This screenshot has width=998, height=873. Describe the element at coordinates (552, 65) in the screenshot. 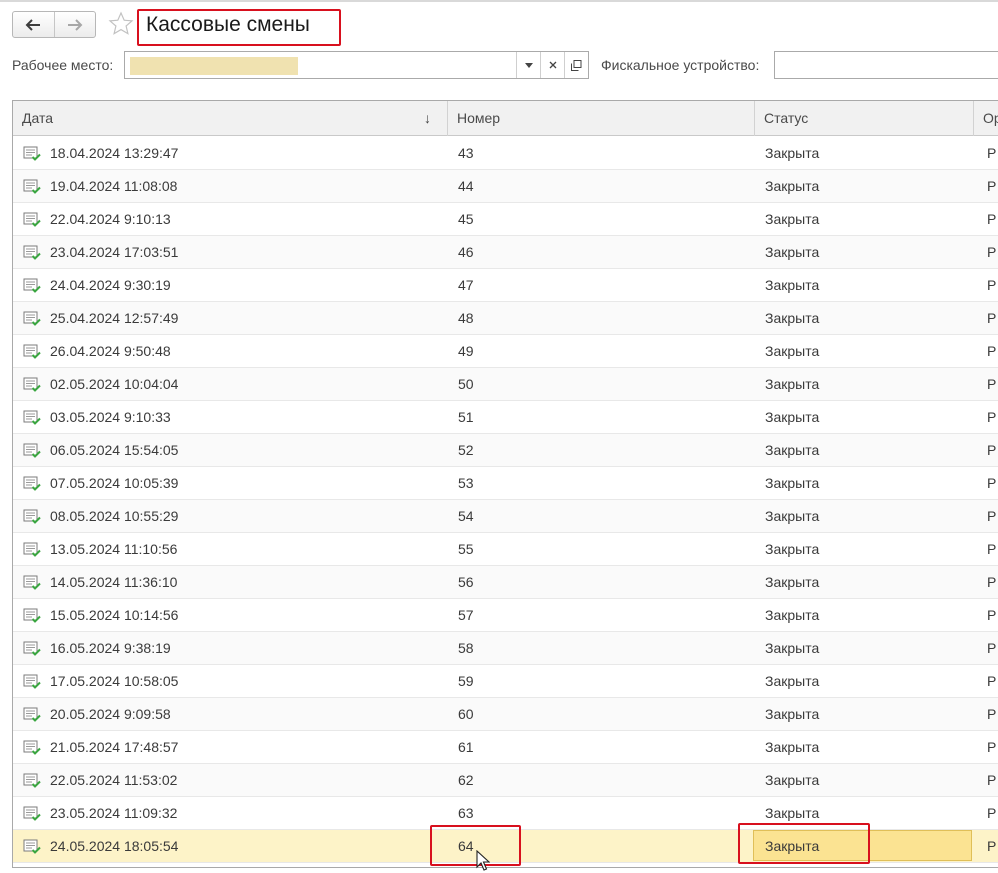

I see `workplace-clear-button` at that location.